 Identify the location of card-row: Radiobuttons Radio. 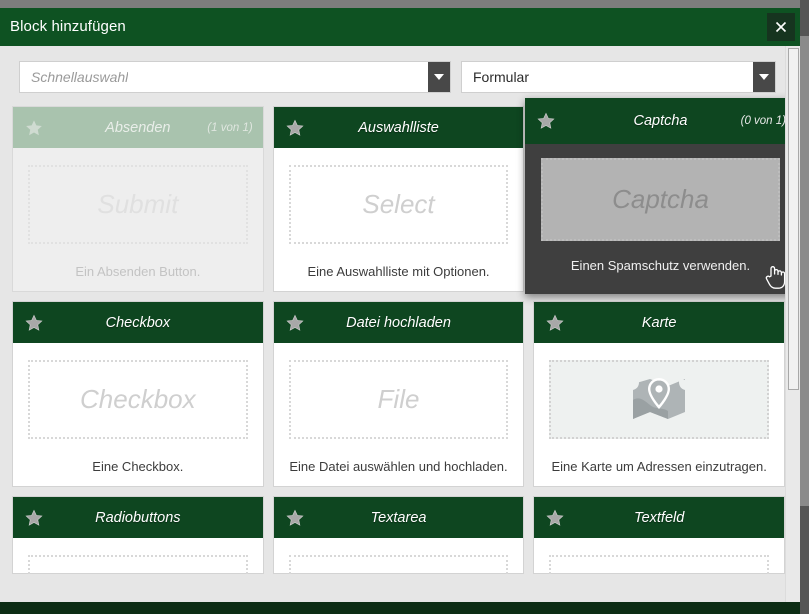
(398, 535).